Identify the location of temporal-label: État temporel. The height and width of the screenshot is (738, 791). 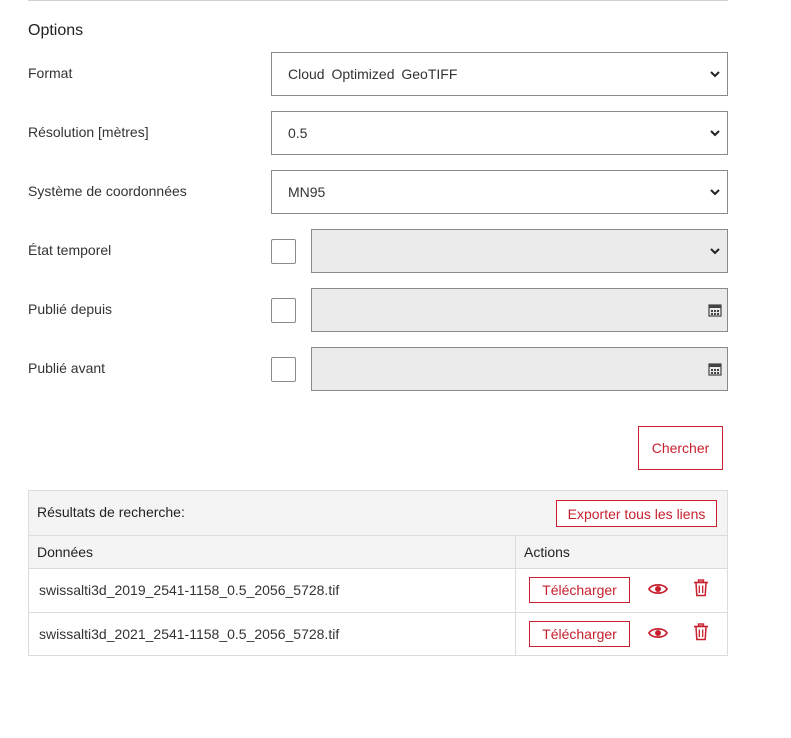
(70, 250).